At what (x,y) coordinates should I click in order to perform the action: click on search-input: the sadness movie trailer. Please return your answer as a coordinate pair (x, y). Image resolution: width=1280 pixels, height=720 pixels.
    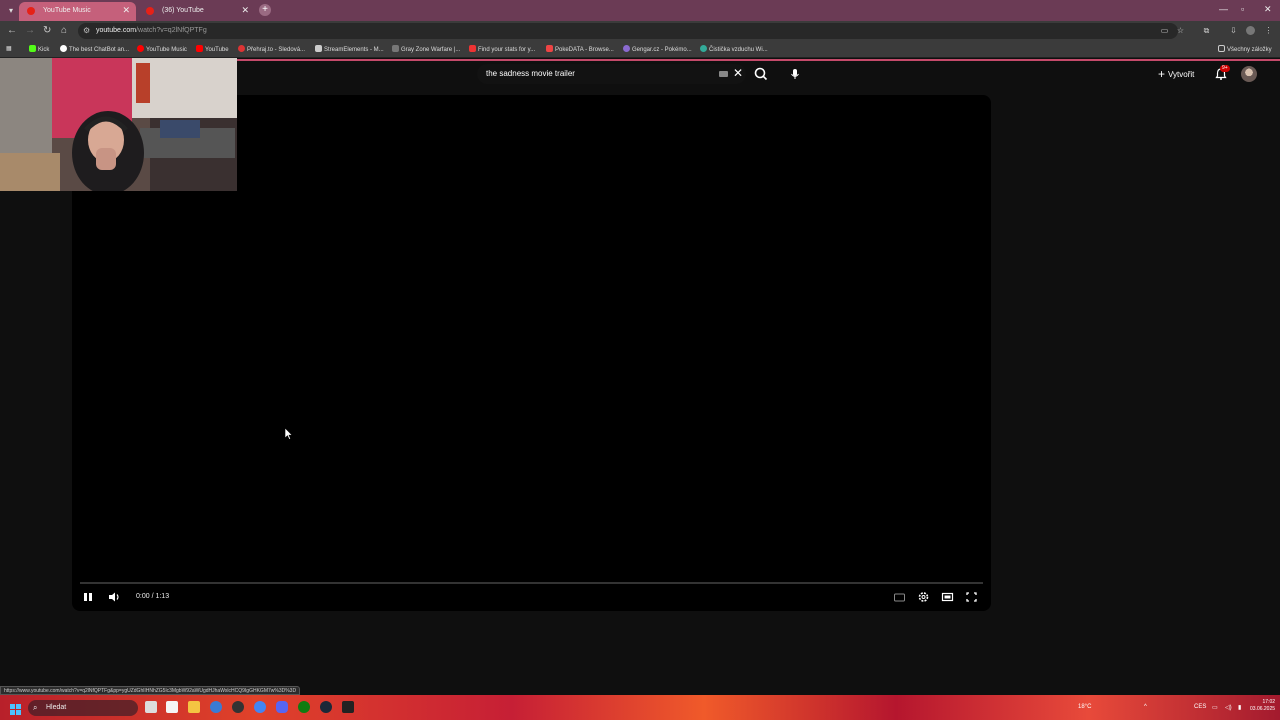
    Looking at the image, I should click on (611, 74).